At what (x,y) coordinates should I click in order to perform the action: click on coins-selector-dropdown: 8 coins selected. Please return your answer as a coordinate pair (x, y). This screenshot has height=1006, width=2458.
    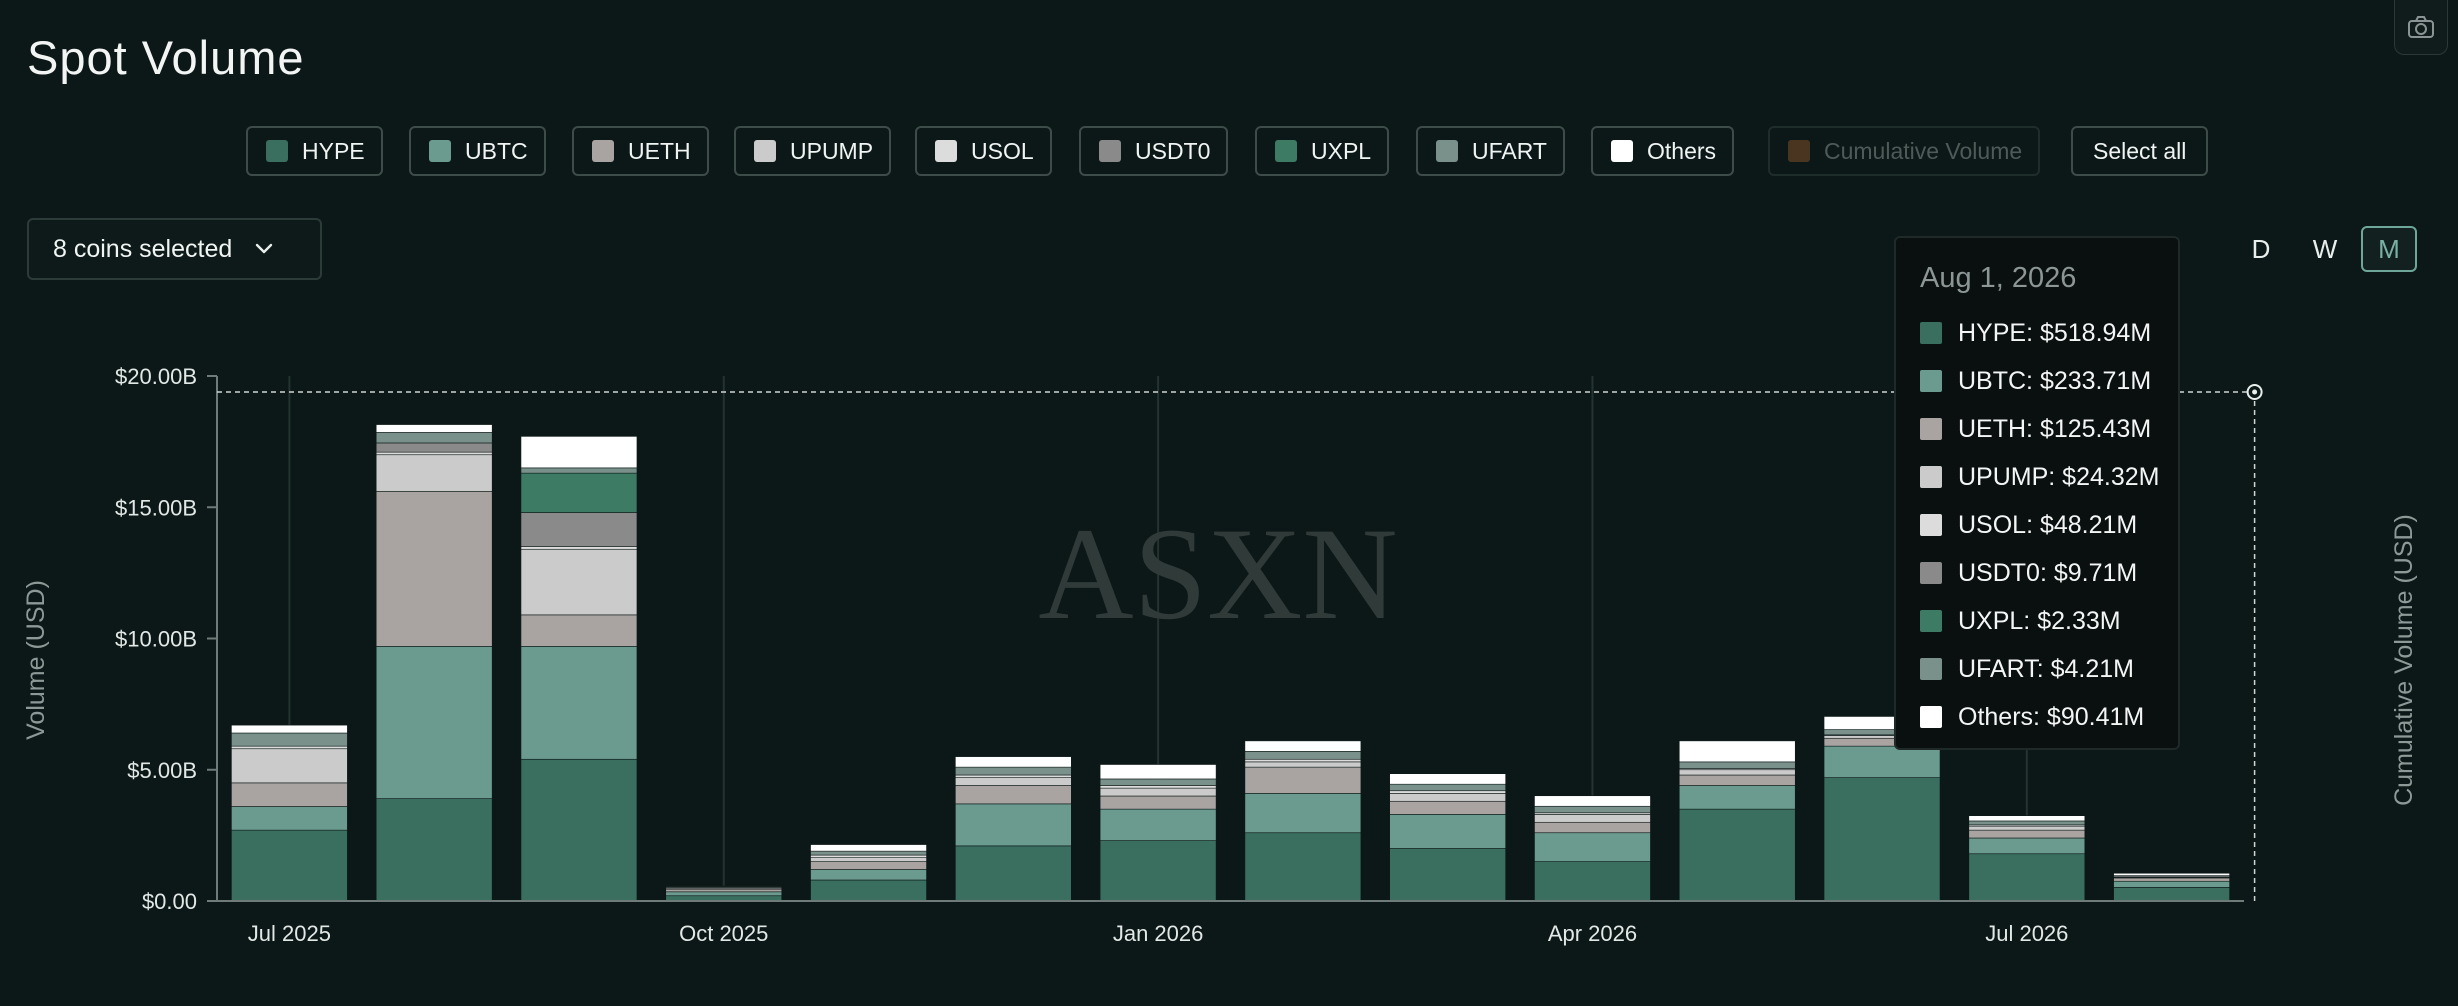
    Looking at the image, I should click on (174, 249).